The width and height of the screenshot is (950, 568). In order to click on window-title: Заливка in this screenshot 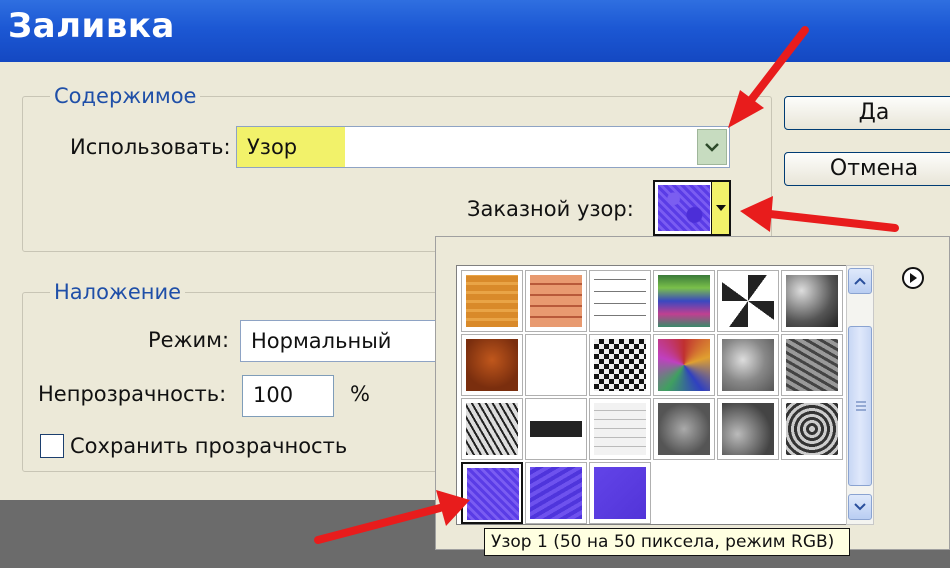, I will do `click(91, 26)`.